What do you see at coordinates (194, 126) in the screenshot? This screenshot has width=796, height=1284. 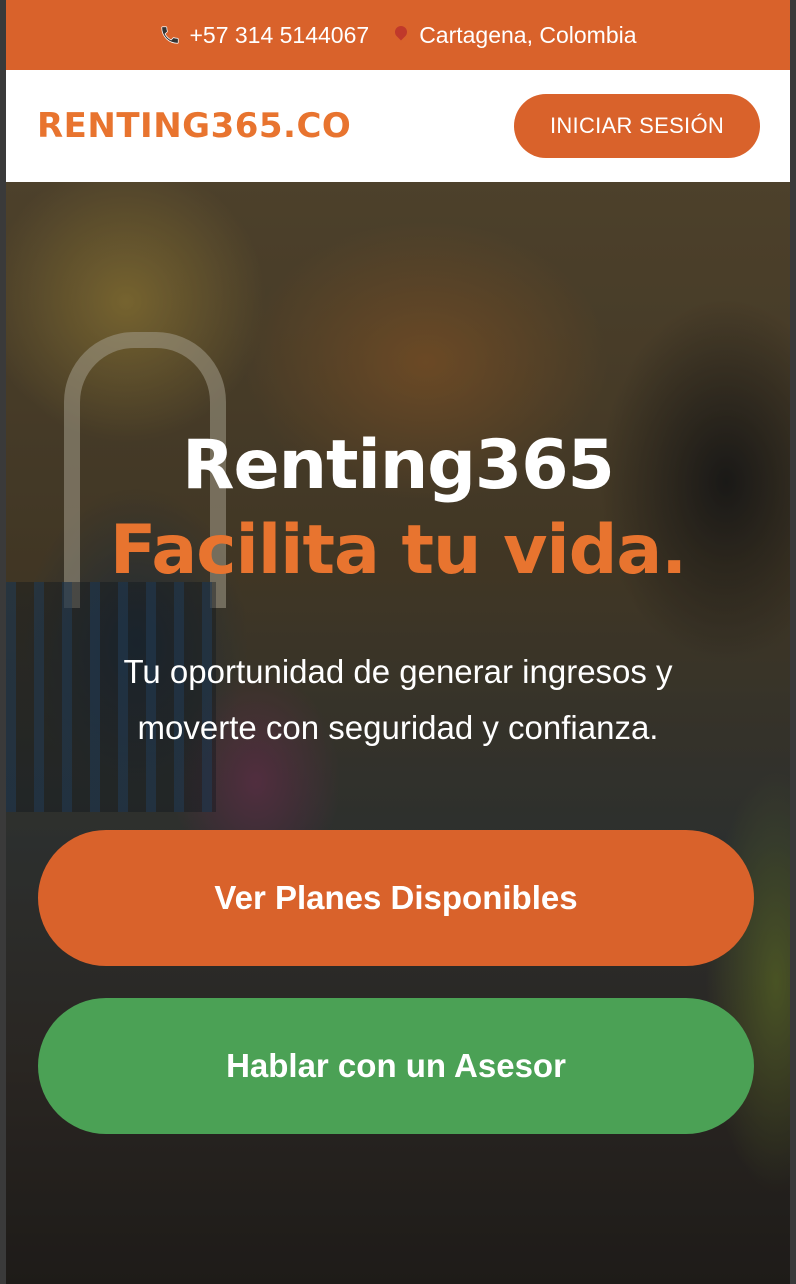 I see `brand-logo: RENTING365.CO` at bounding box center [194, 126].